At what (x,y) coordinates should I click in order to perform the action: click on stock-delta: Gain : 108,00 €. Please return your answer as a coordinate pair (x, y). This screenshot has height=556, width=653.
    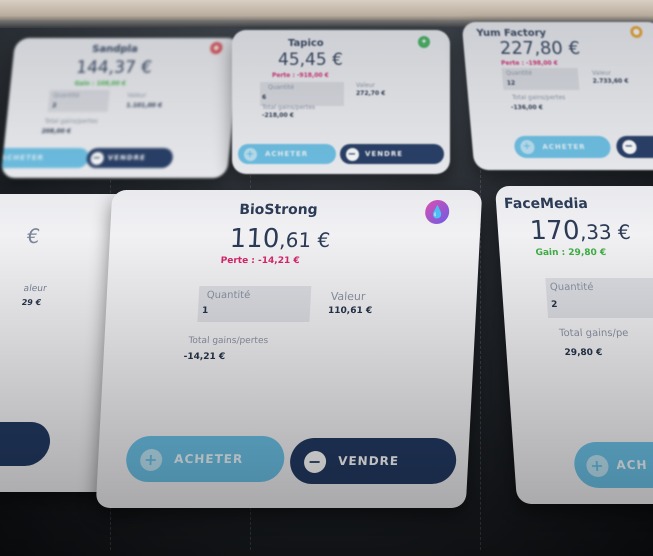
    Looking at the image, I should click on (100, 83).